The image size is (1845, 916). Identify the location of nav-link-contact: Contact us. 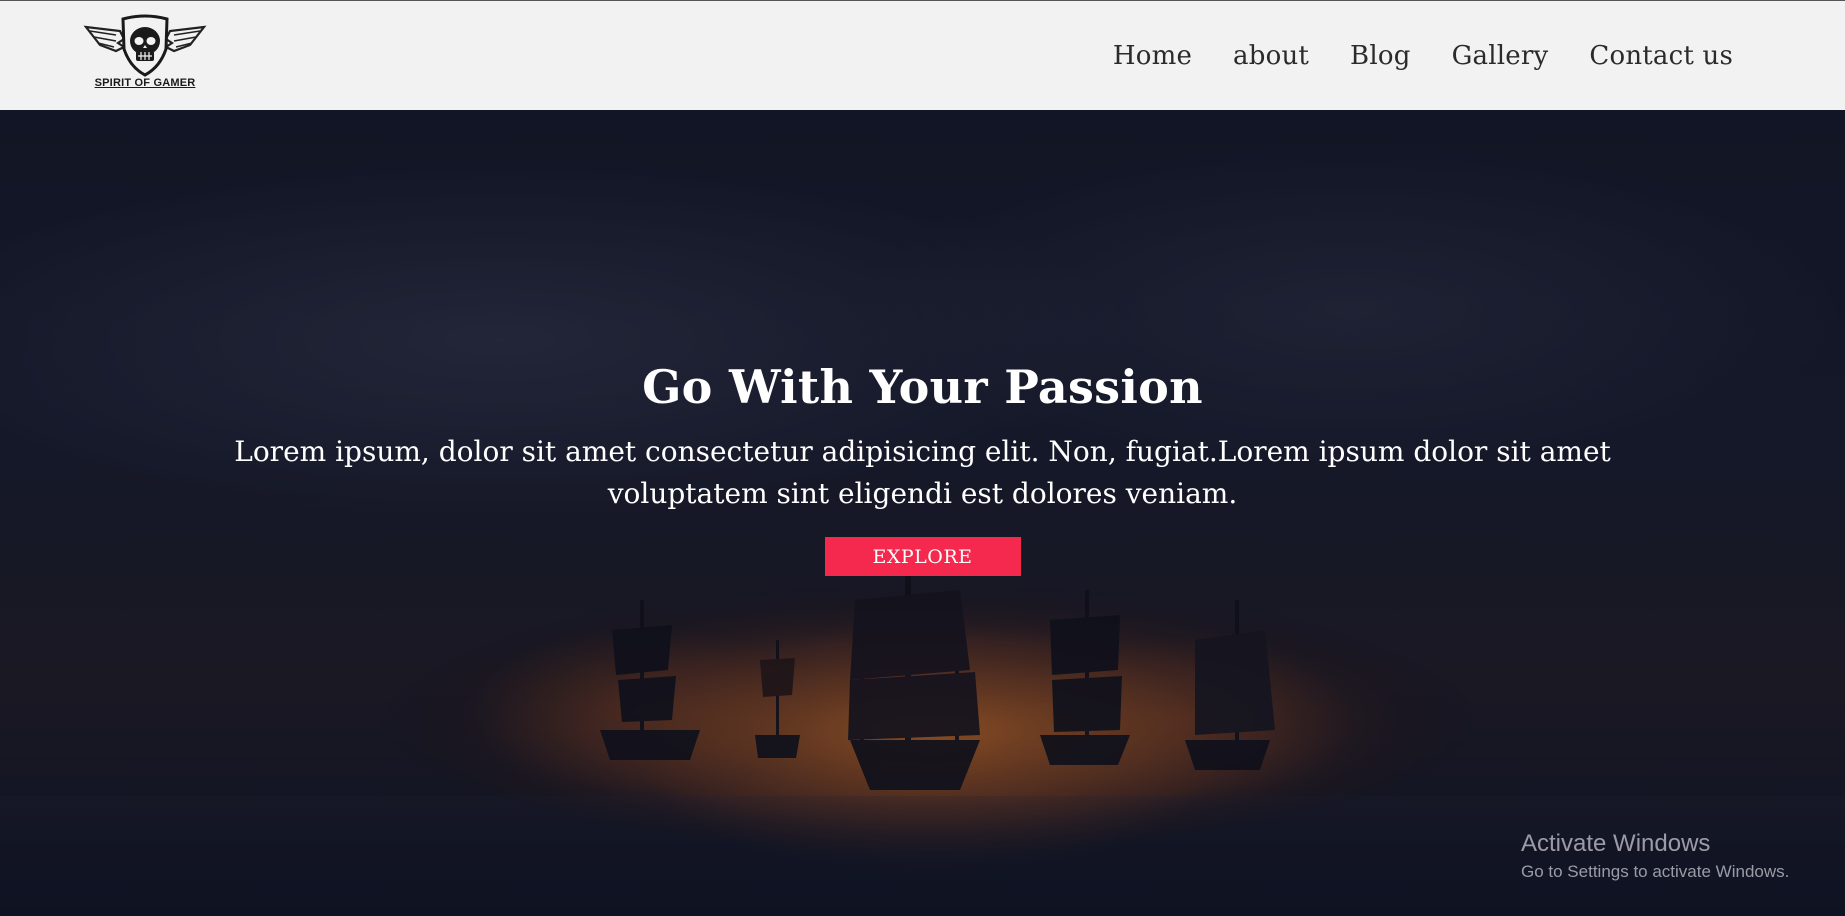
(1661, 56).